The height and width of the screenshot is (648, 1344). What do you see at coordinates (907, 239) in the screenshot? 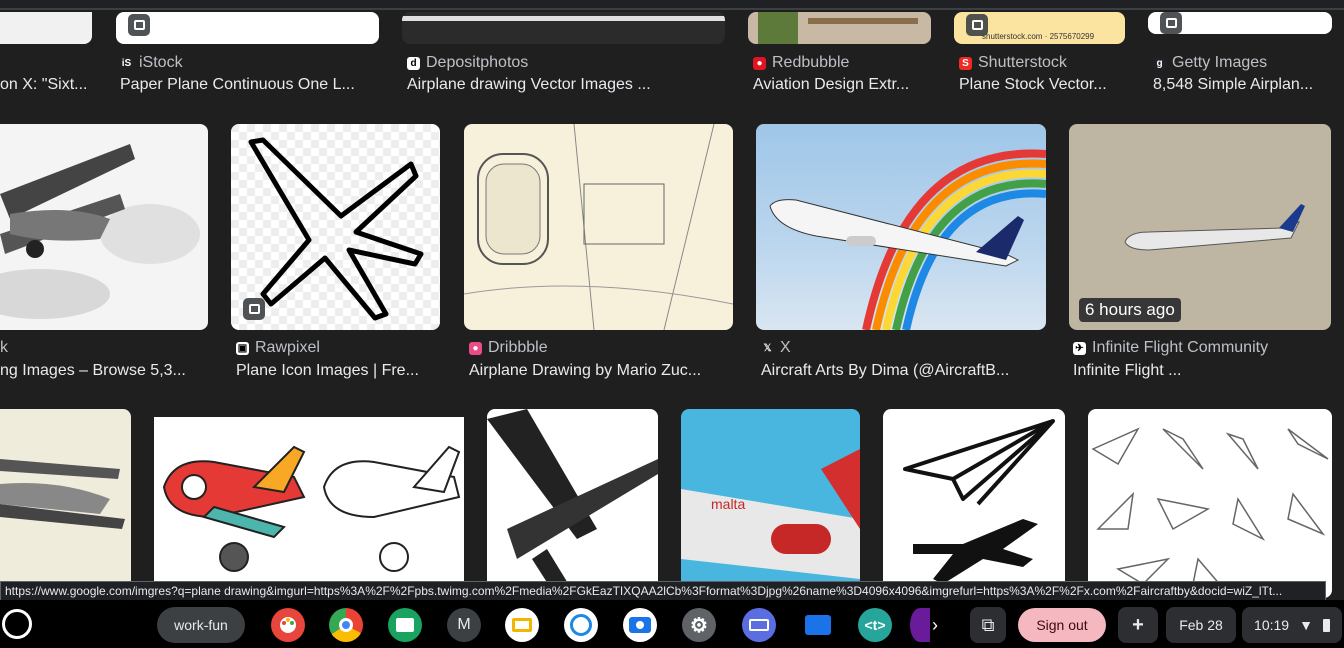
I see `rainbow-jet-image` at bounding box center [907, 239].